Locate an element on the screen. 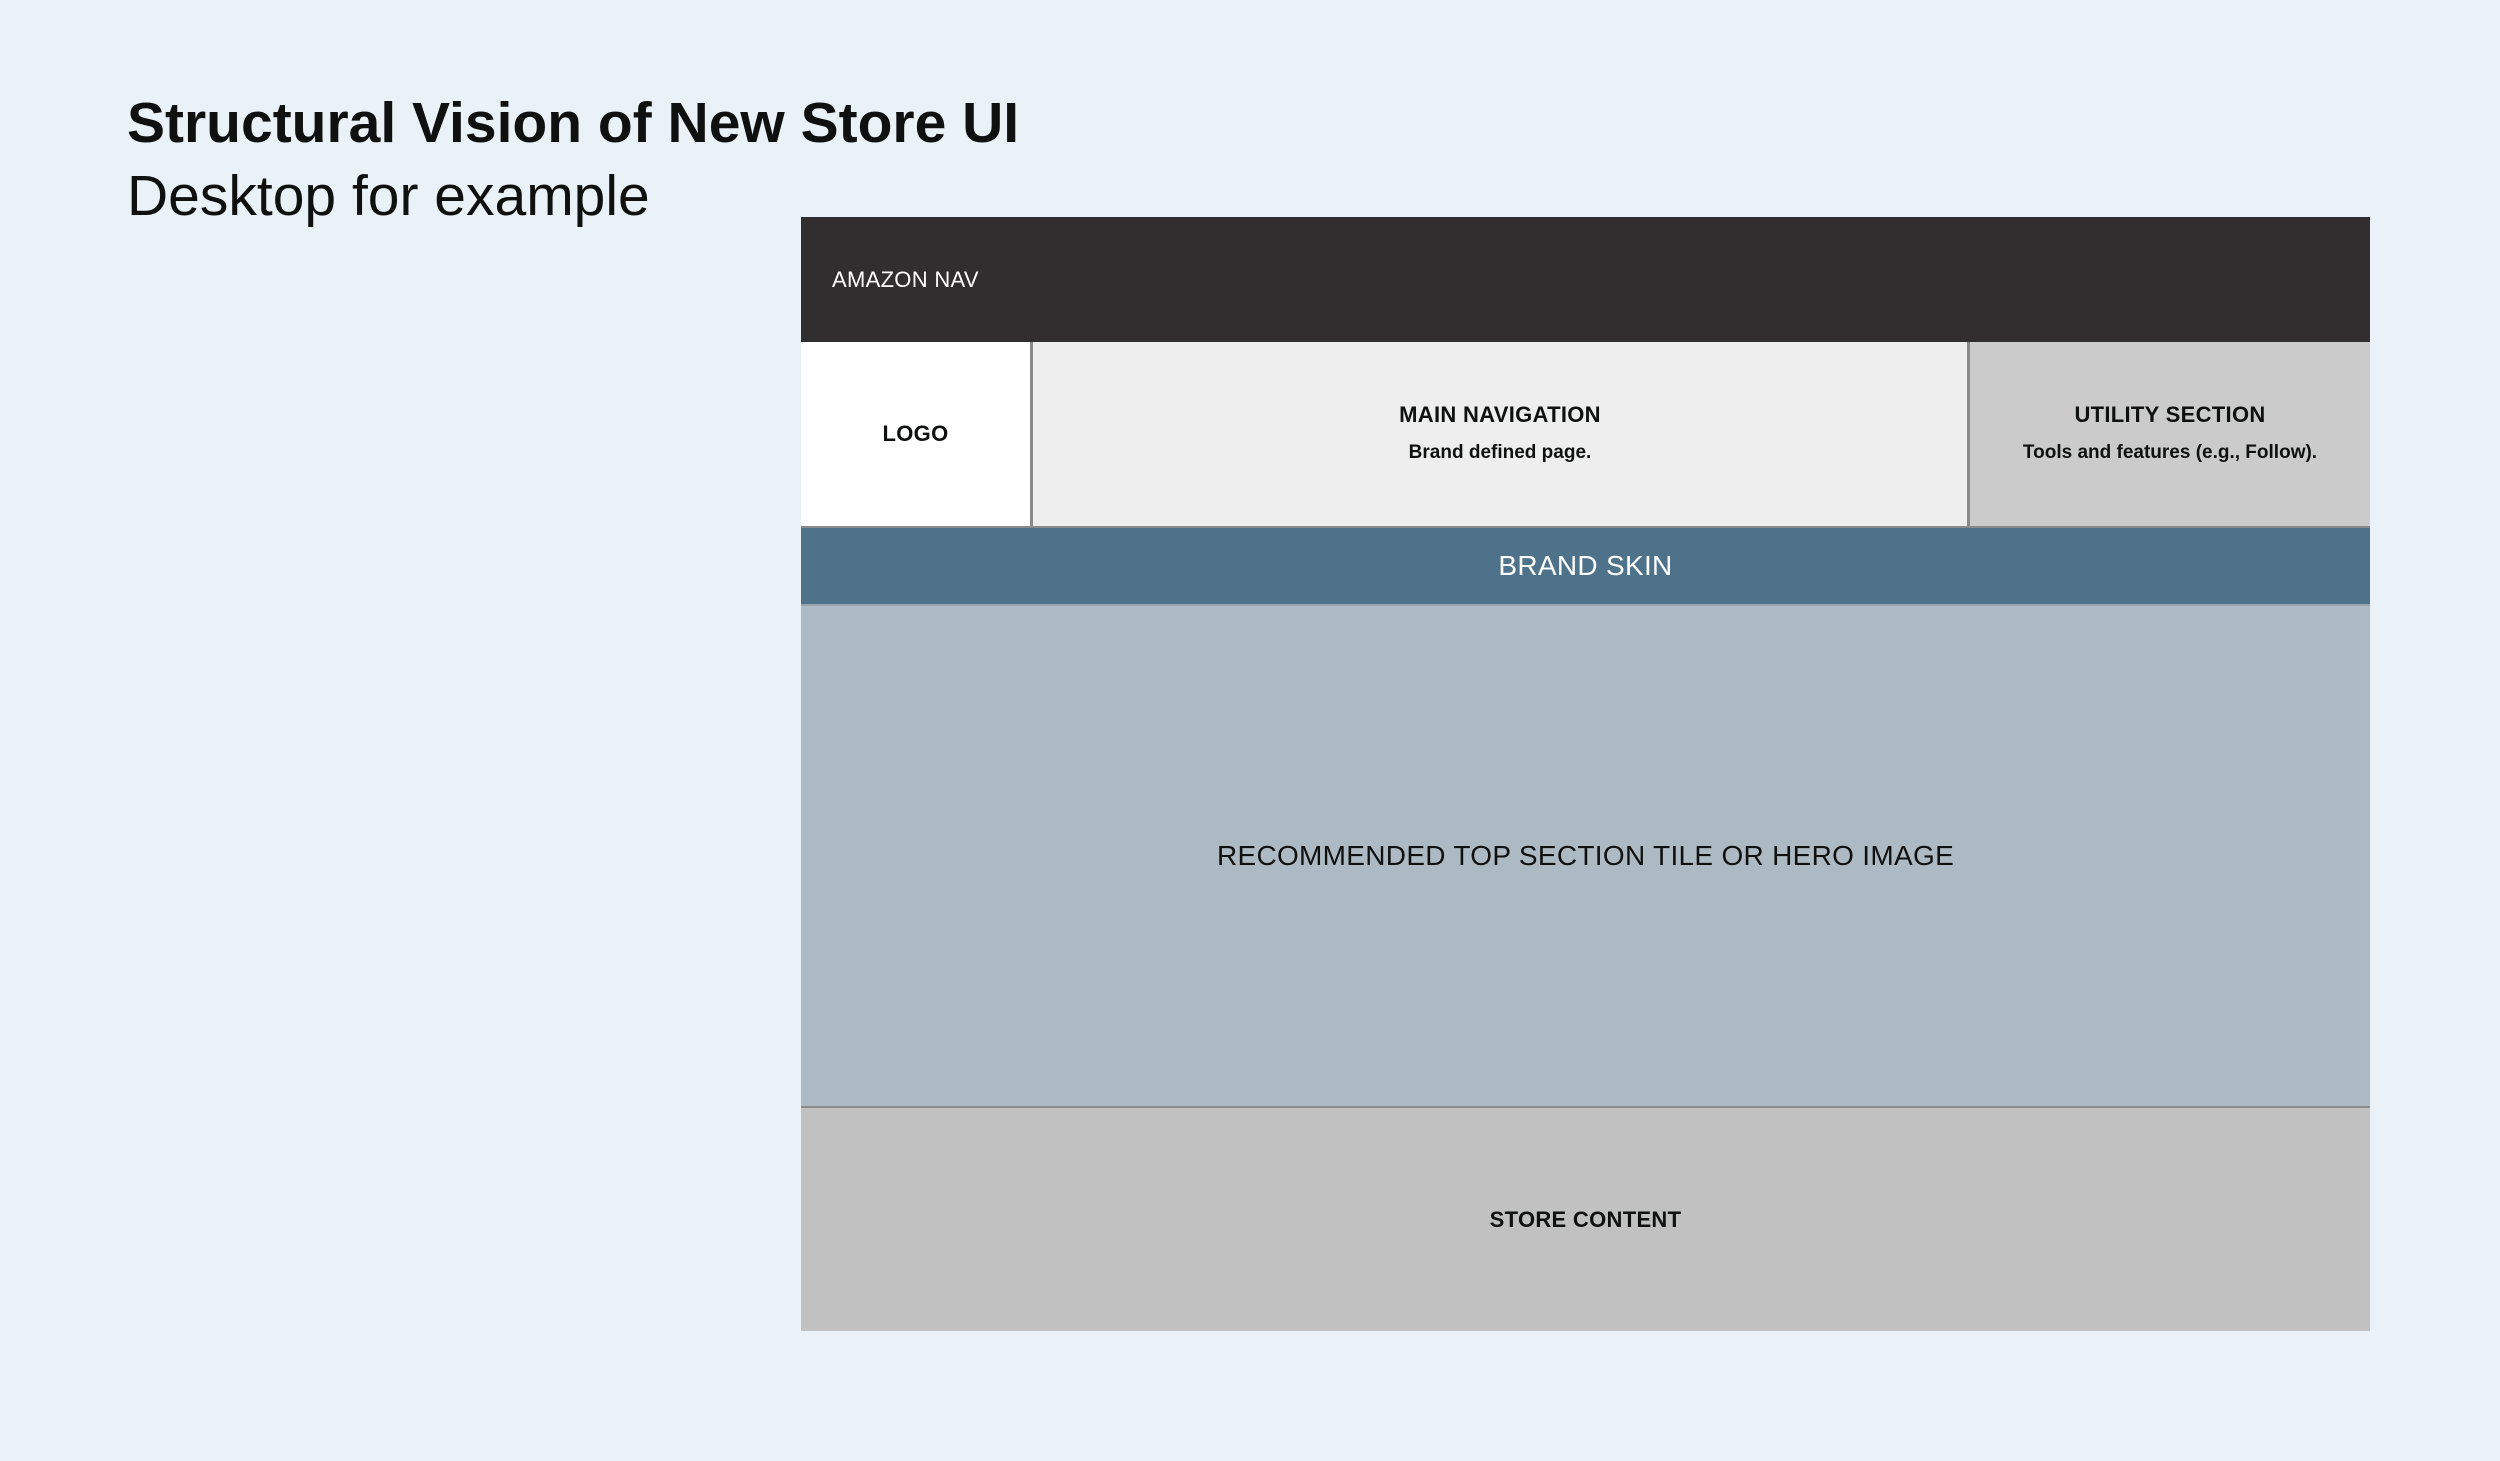  store-content-label: STORE CONTENT is located at coordinates (1585, 1219).